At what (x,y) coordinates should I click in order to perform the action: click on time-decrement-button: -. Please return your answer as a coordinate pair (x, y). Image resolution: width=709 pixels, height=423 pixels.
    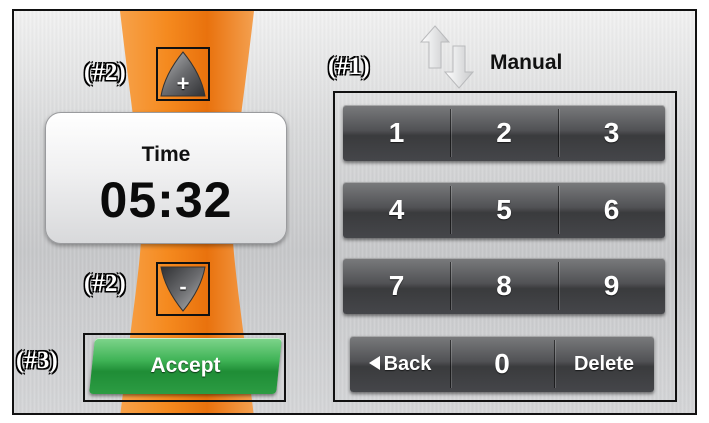
    Looking at the image, I should click on (183, 289).